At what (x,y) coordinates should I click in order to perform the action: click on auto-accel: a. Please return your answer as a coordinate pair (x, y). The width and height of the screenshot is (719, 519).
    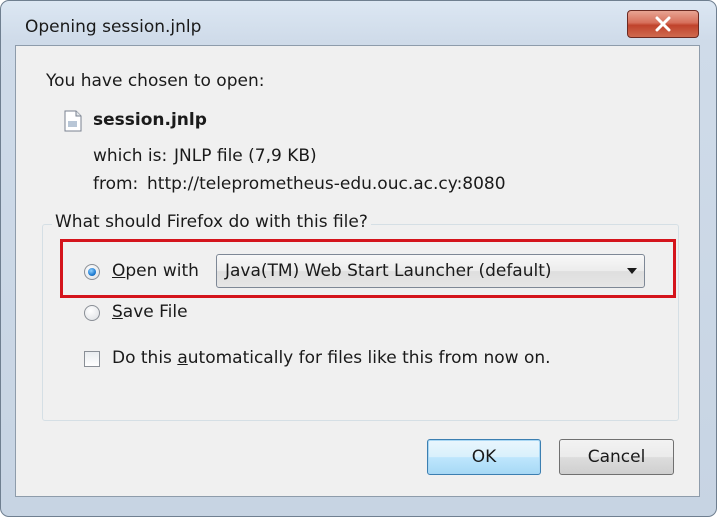
    Looking at the image, I should click on (182, 358).